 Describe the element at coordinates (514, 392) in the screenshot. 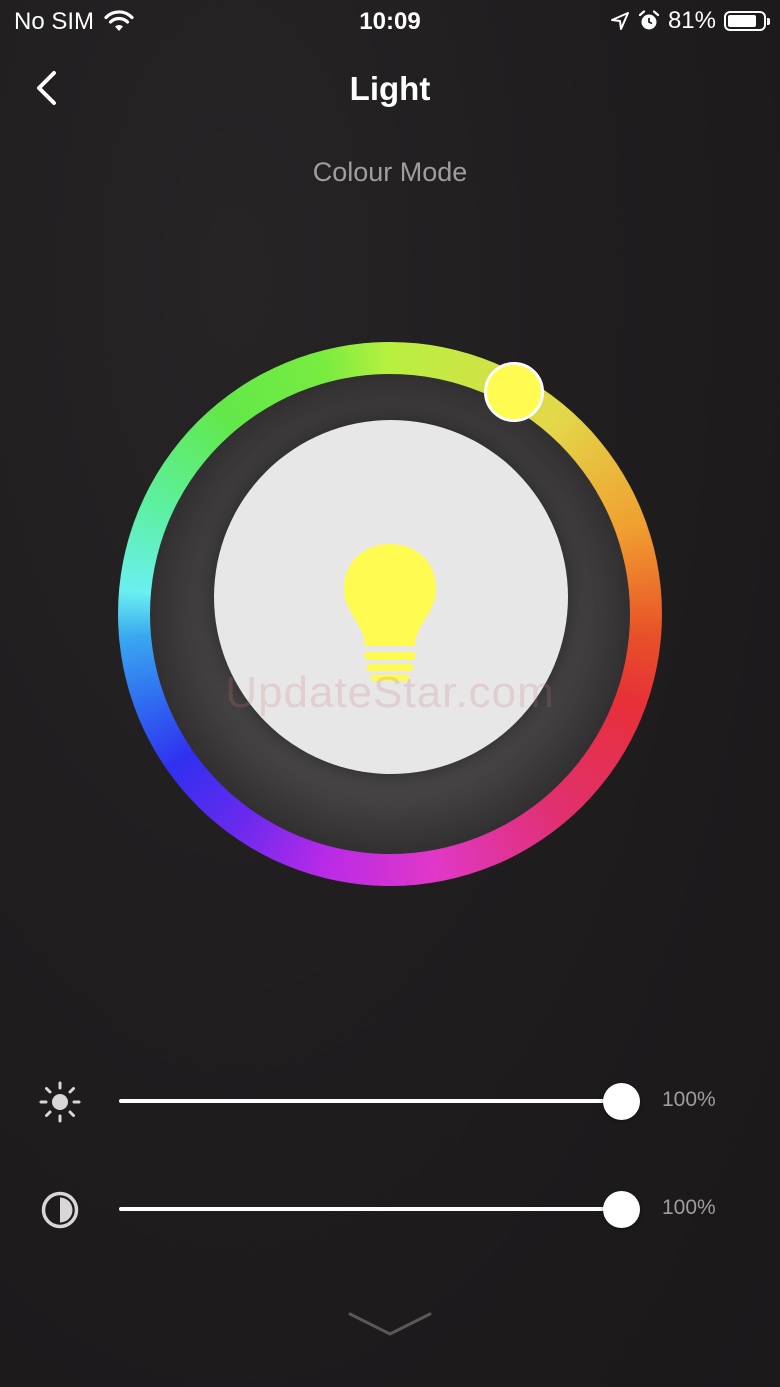

I see `color-picker-handle` at that location.